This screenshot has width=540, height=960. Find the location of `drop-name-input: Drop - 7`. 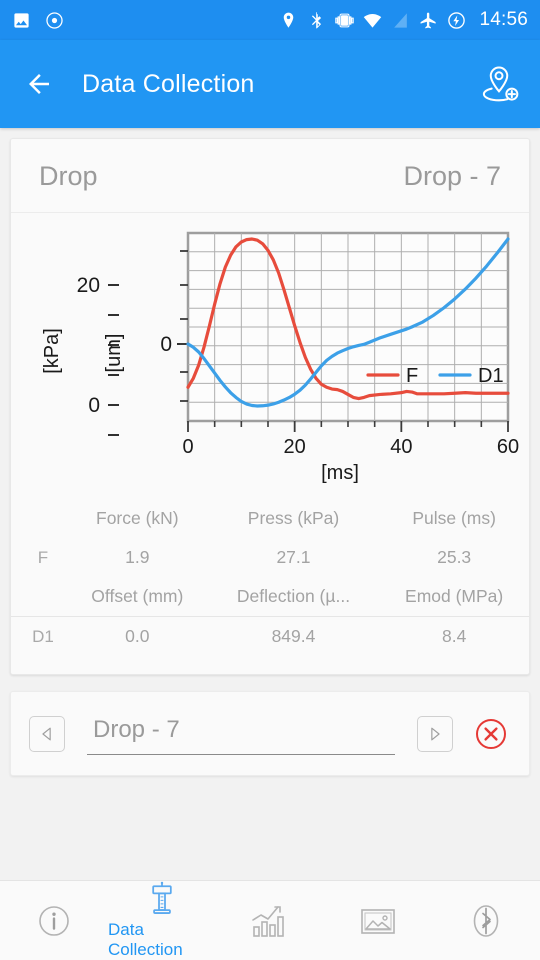

drop-name-input: Drop - 7 is located at coordinates (241, 733).